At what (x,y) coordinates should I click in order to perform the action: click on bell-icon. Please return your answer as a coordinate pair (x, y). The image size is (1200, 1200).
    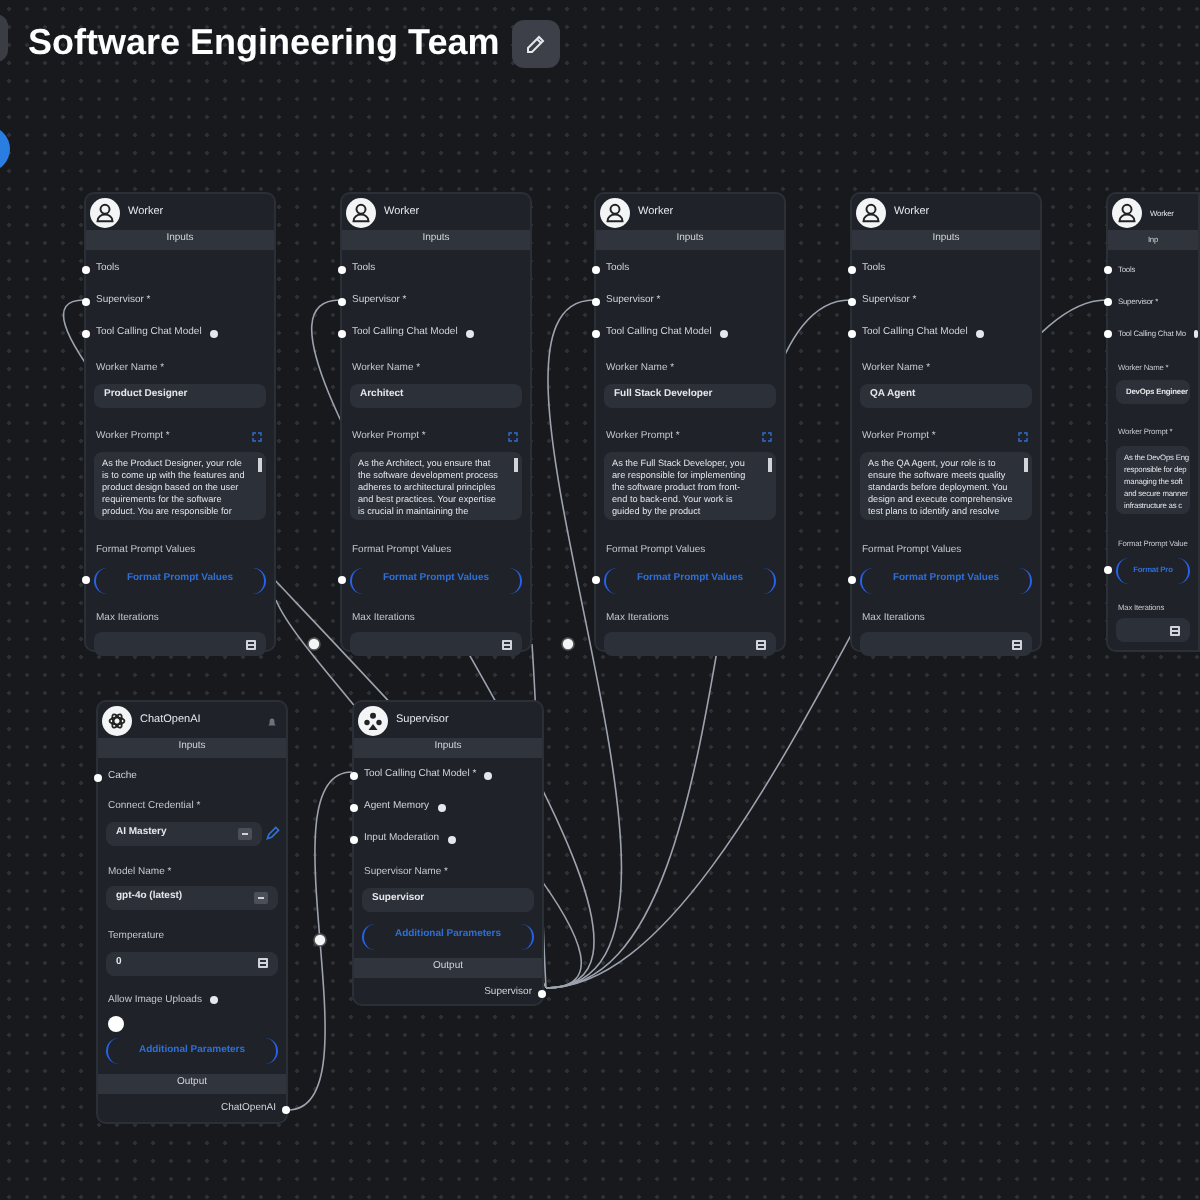
    Looking at the image, I should click on (272, 721).